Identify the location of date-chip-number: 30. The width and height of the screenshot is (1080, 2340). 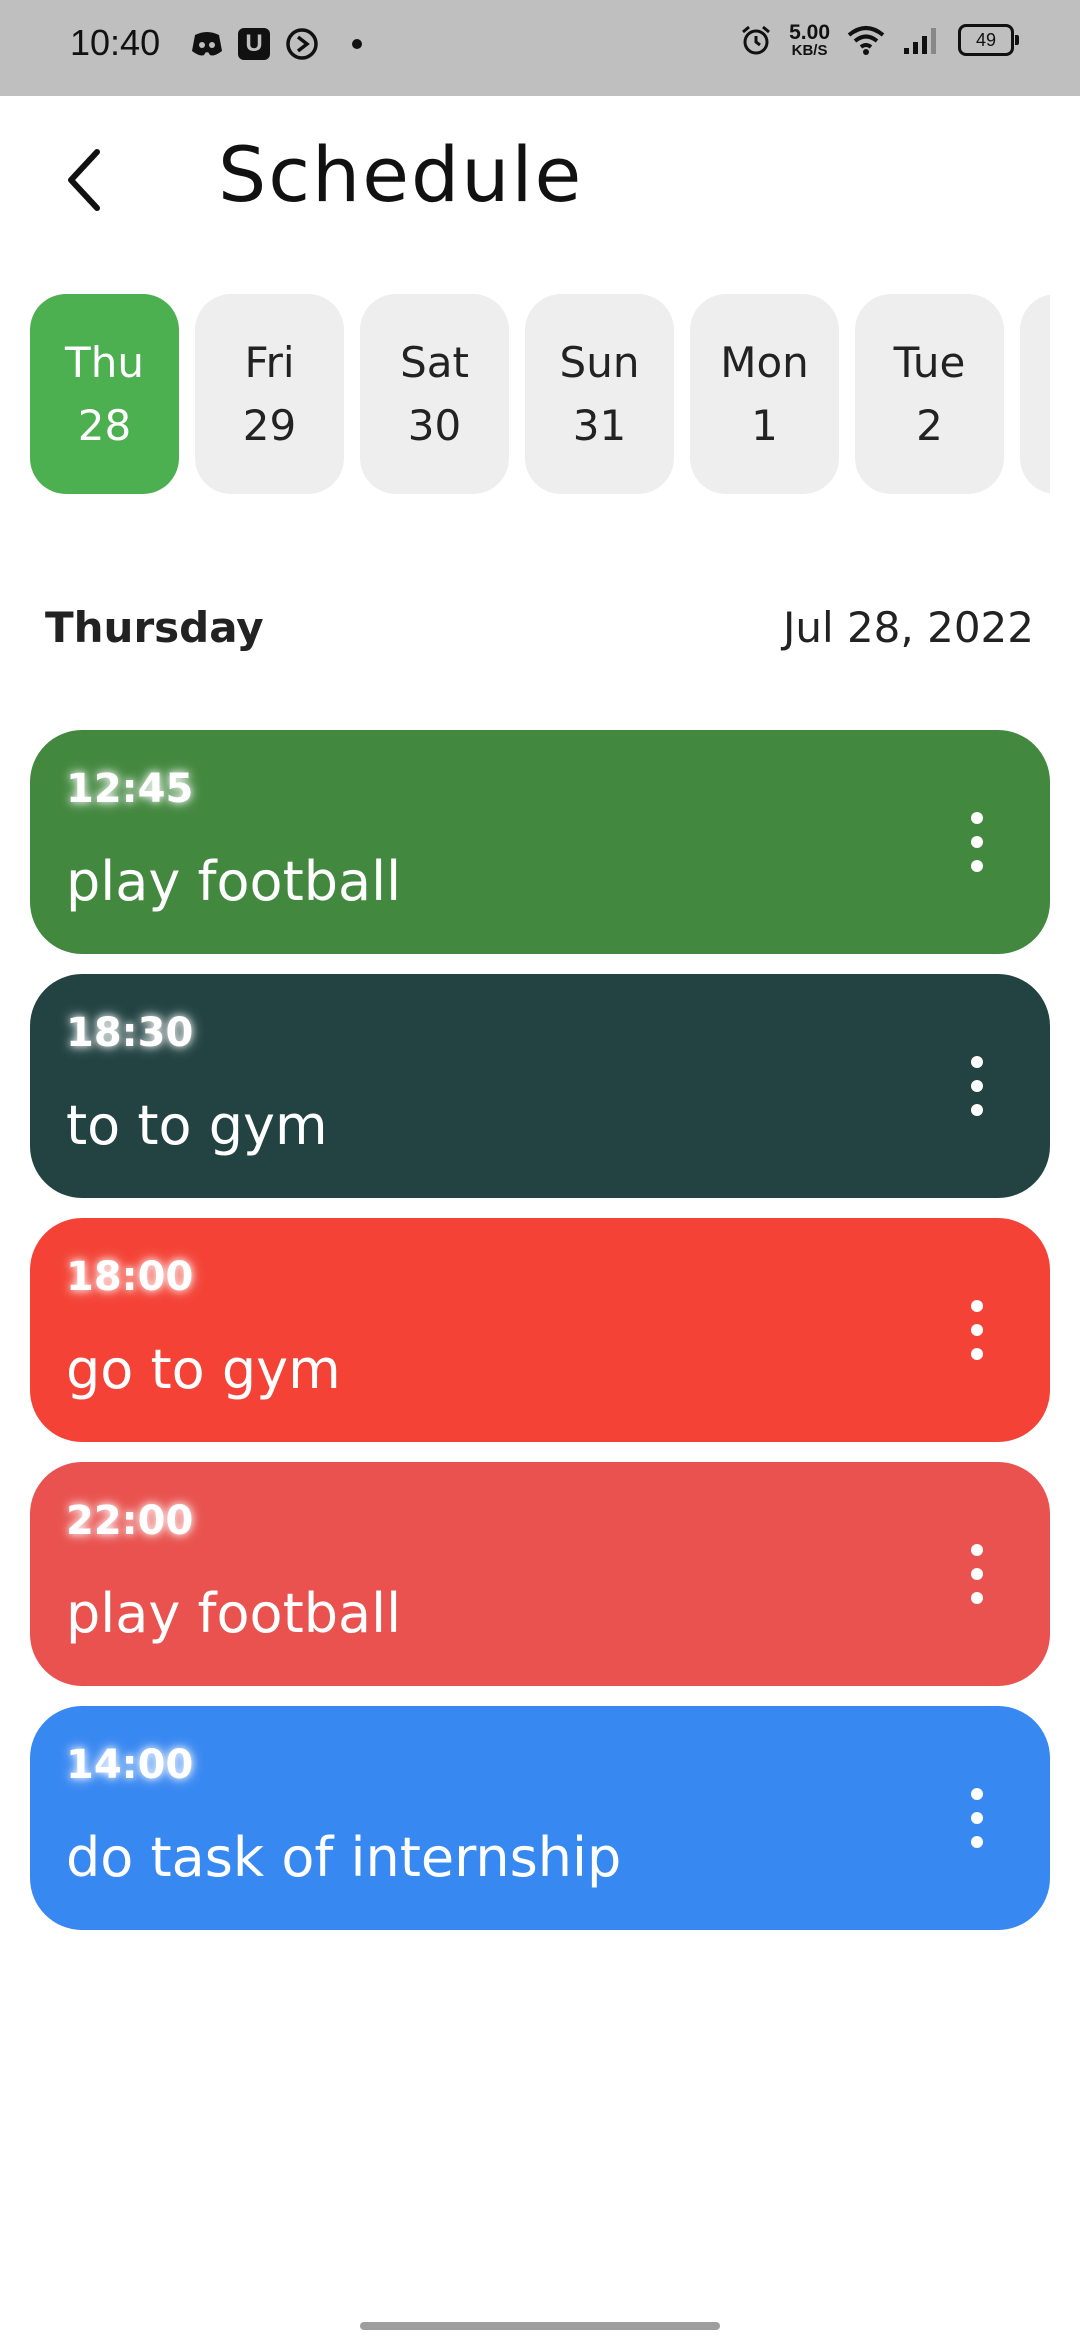
(434, 425).